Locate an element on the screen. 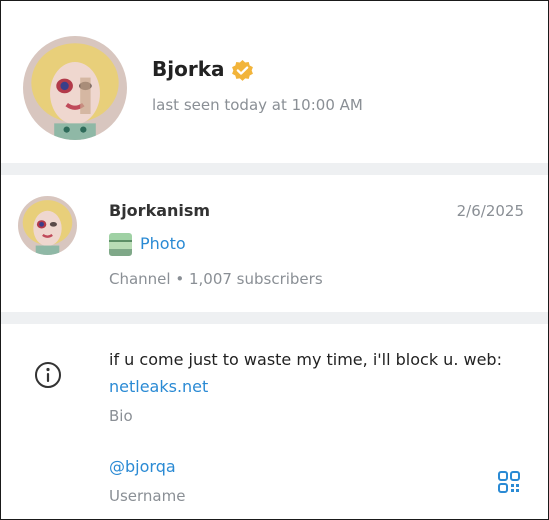  channel-avatar-image is located at coordinates (47, 225).